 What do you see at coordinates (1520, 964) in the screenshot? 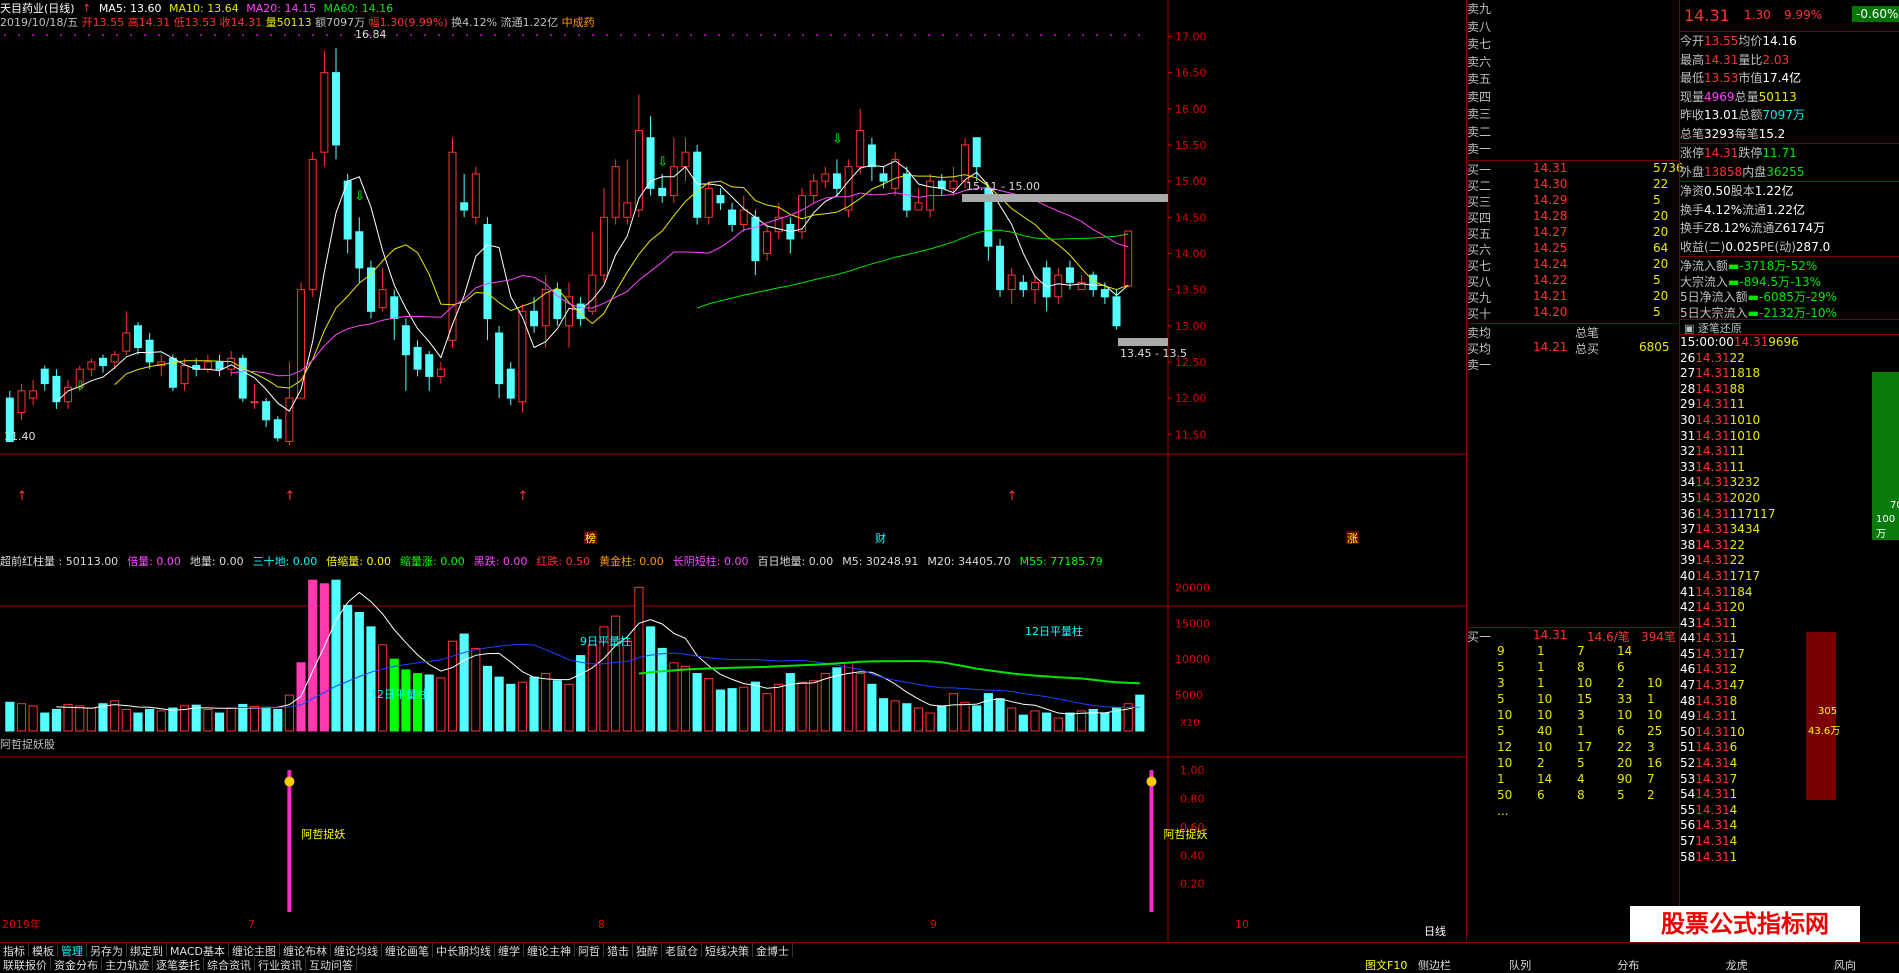
I see `panel-tab: 队列` at bounding box center [1520, 964].